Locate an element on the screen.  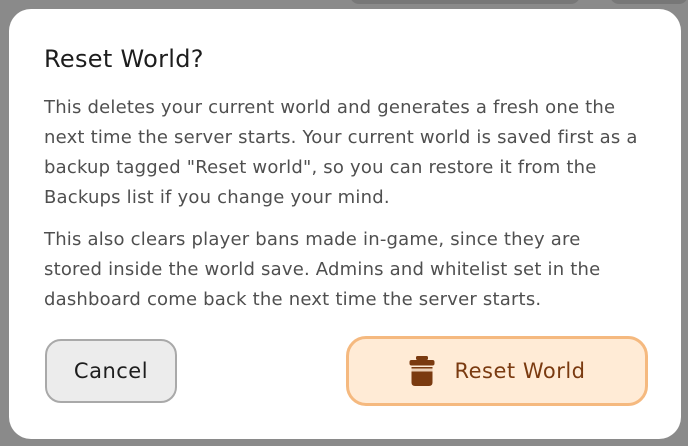
dialog-actions: Cancel Reset World is located at coordinates (346, 371).